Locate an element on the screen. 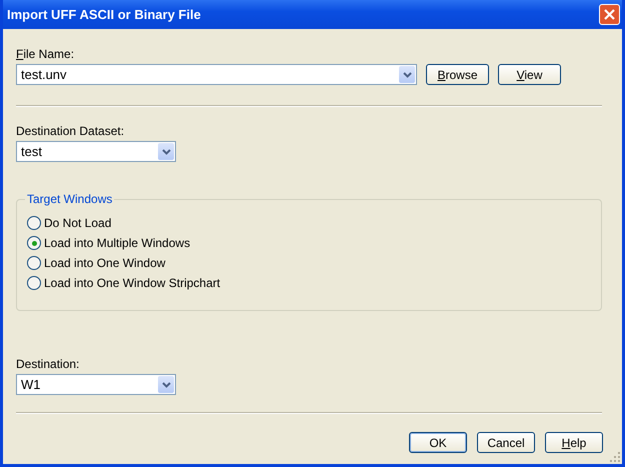 The height and width of the screenshot is (467, 625). group-title: Target Windows is located at coordinates (69, 199).